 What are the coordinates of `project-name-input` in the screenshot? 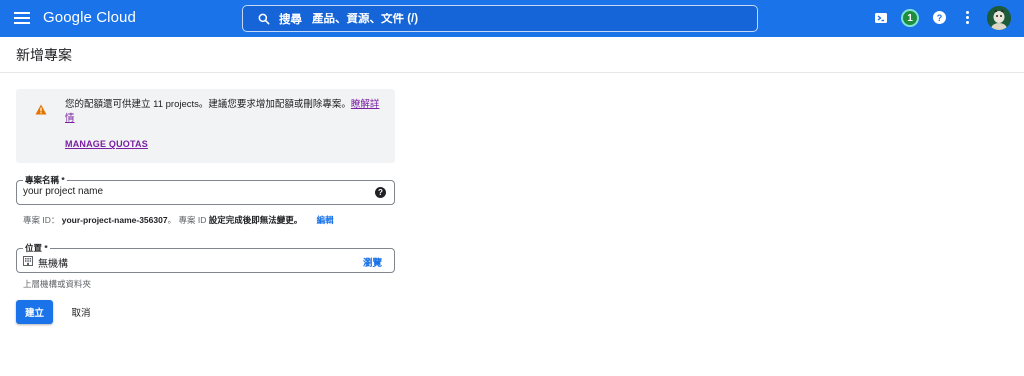 It's located at (193, 191).